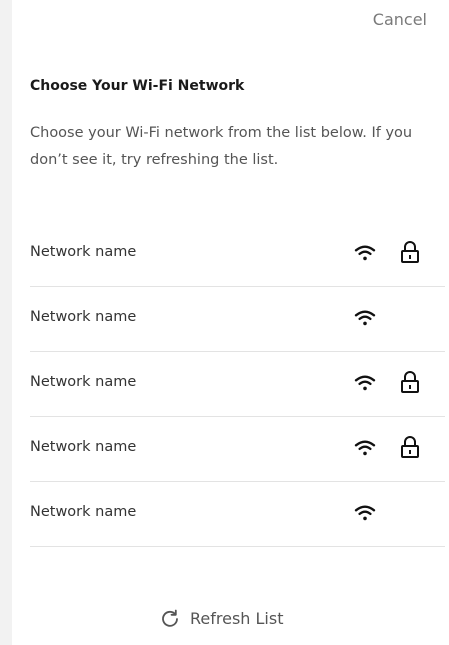 This screenshot has height=645, width=449. Describe the element at coordinates (400, 19) in the screenshot. I see `cancel-button: Cancel` at that location.